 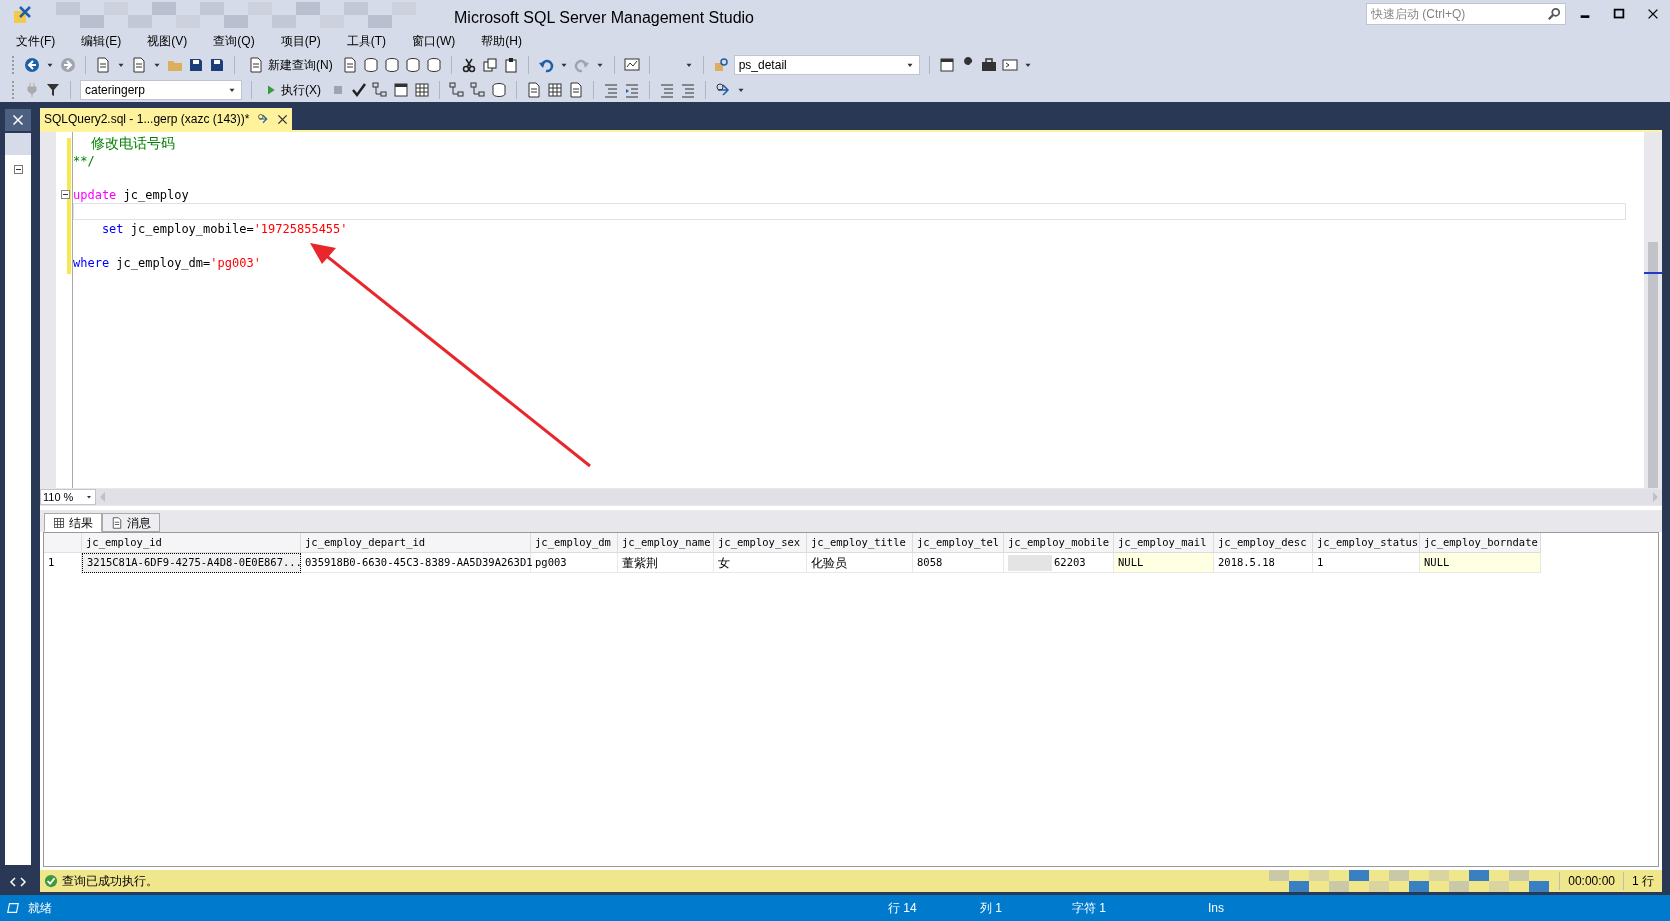 I want to click on table-cell: 8058, so click(x=958, y=563).